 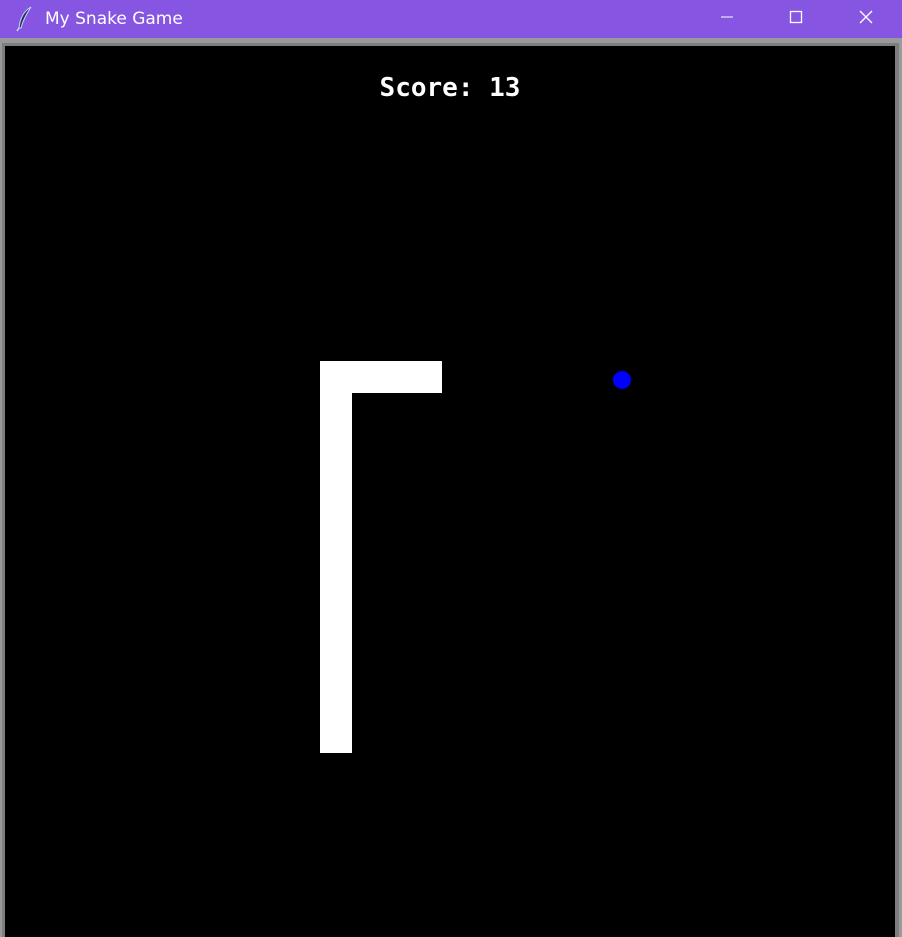 I want to click on minimize-icon, so click(x=727, y=19).